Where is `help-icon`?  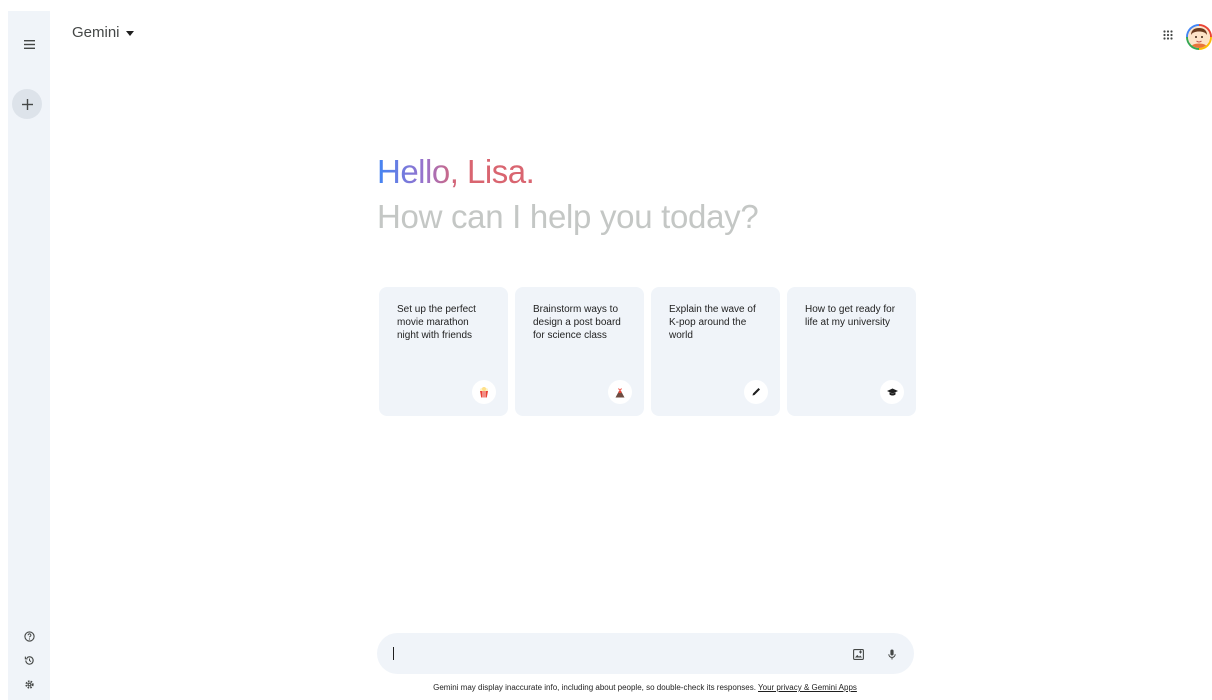
help-icon is located at coordinates (29, 636).